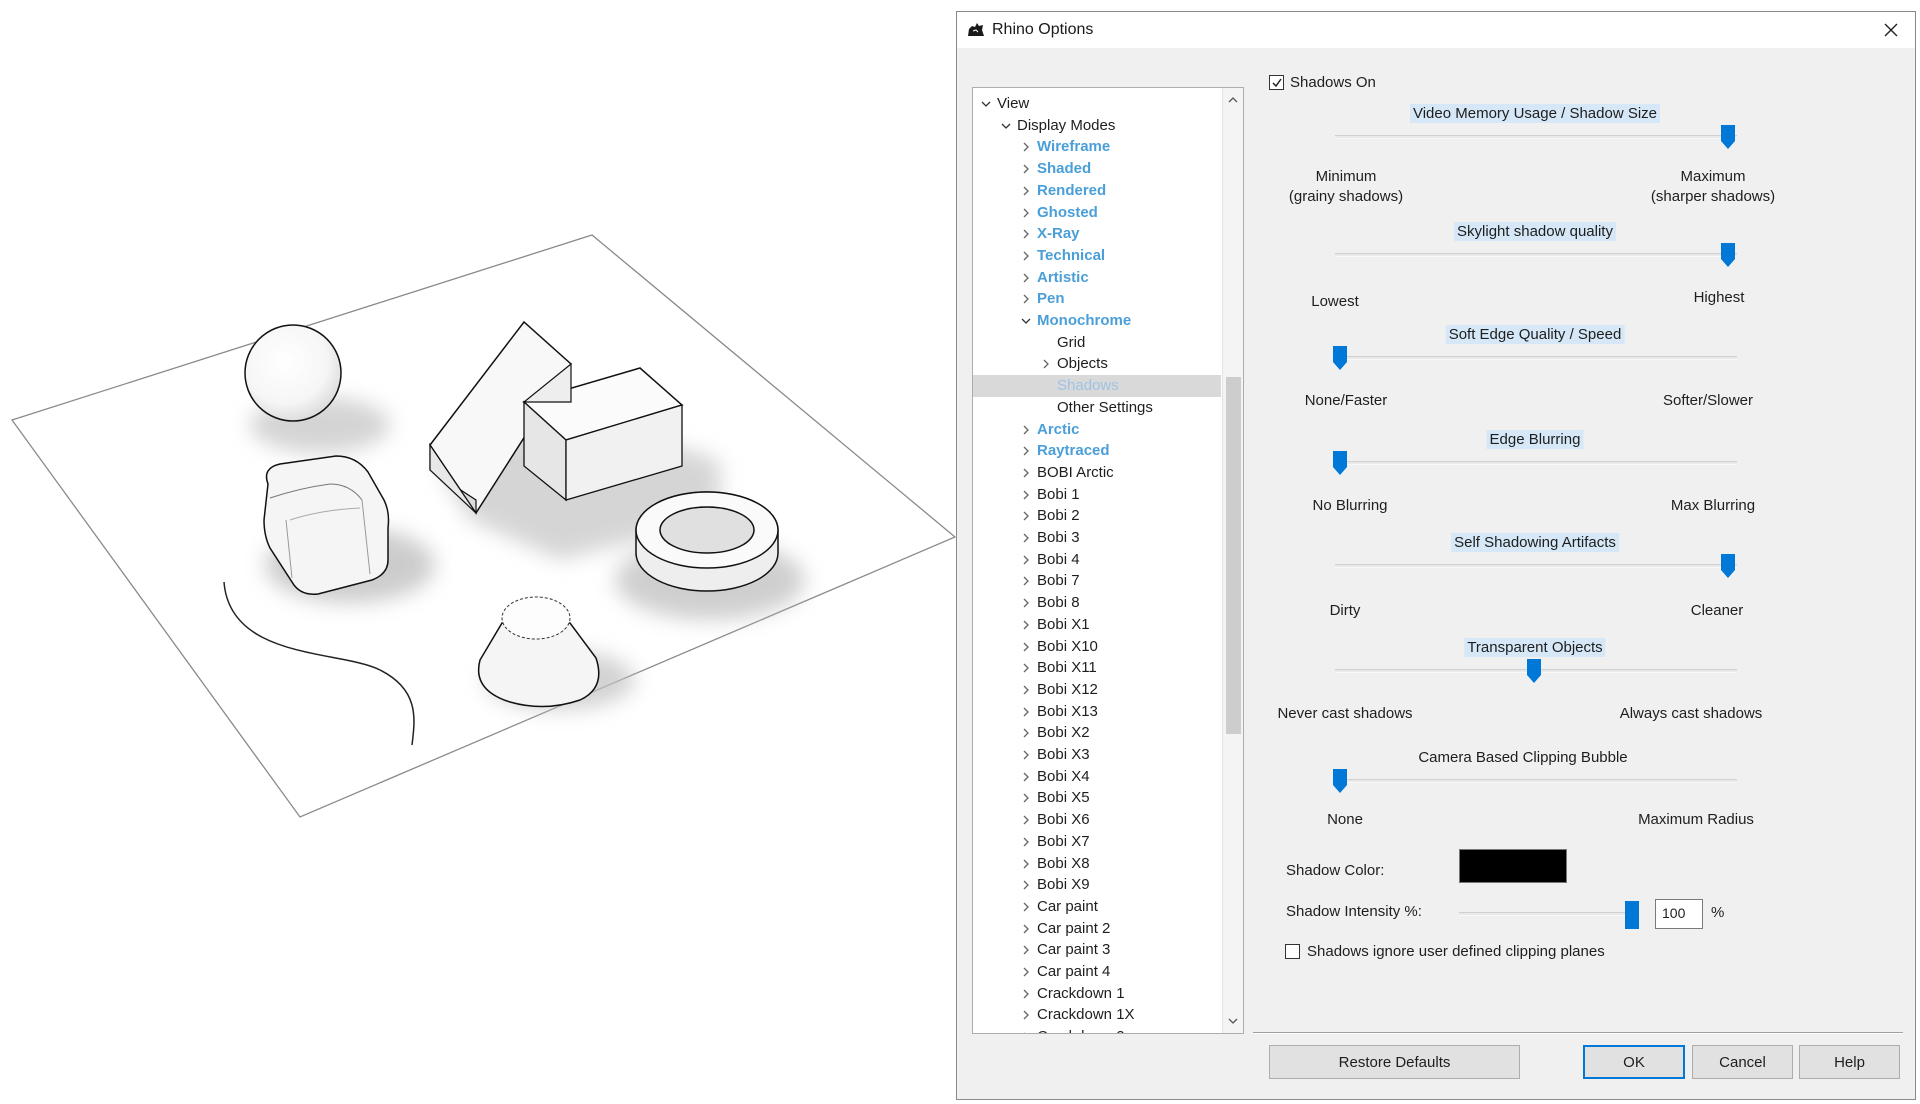 The width and height of the screenshot is (1920, 1104). I want to click on shadows-on-checkbox, so click(1276, 82).